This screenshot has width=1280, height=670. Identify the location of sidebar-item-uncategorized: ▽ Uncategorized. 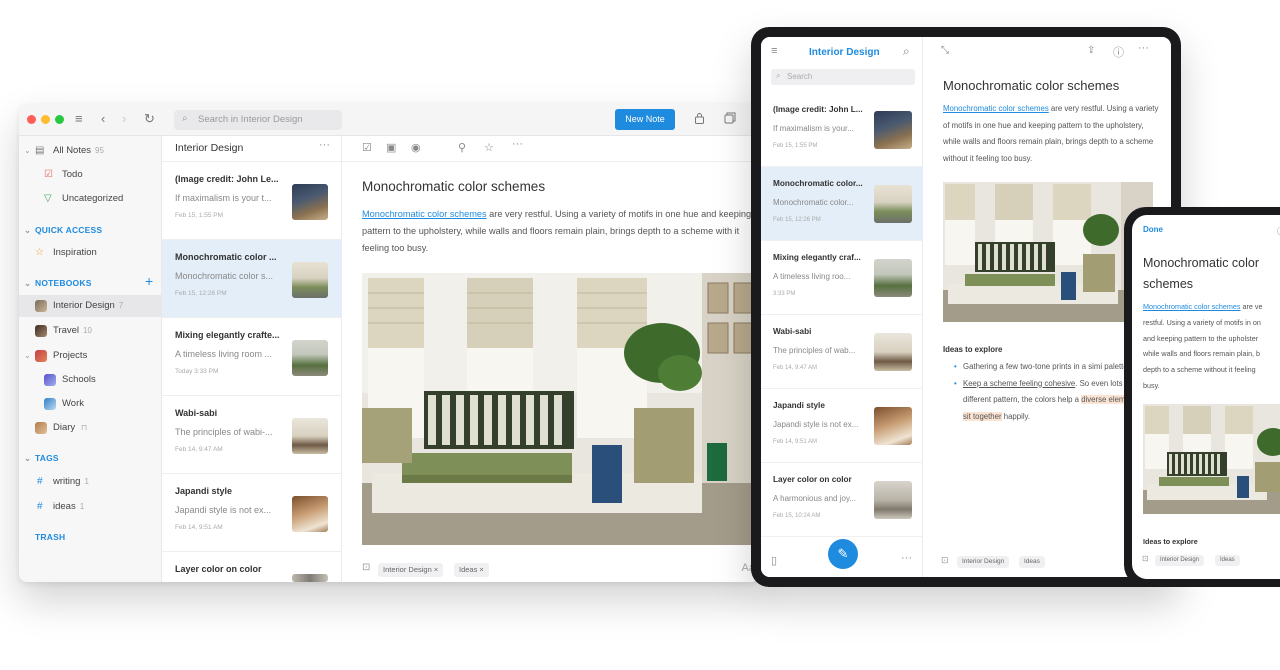
(90, 199).